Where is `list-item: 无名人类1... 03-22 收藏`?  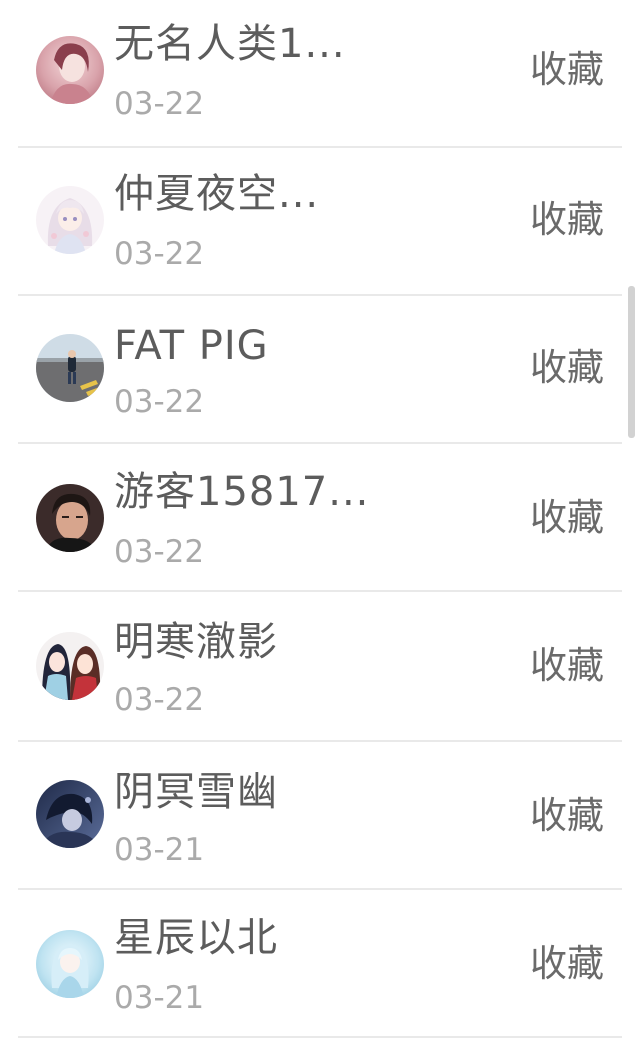
list-item: 无名人类1... 03-22 收藏 is located at coordinates (320, 74).